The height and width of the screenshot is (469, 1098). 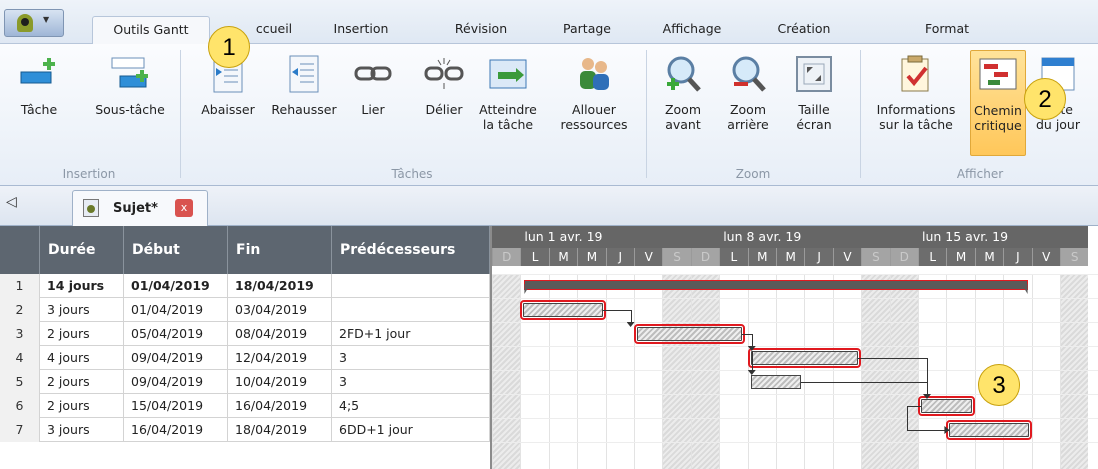 What do you see at coordinates (619, 257) in the screenshot?
I see `day-header: J` at bounding box center [619, 257].